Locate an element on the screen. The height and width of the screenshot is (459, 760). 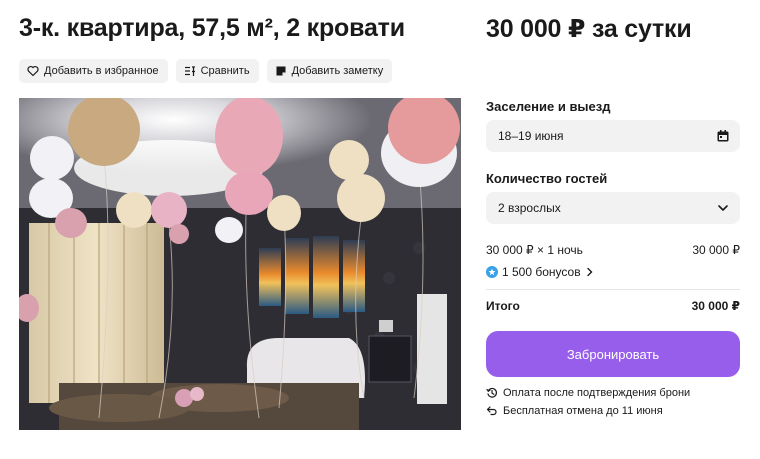
add-note-label: Добавить заметку is located at coordinates (337, 71).